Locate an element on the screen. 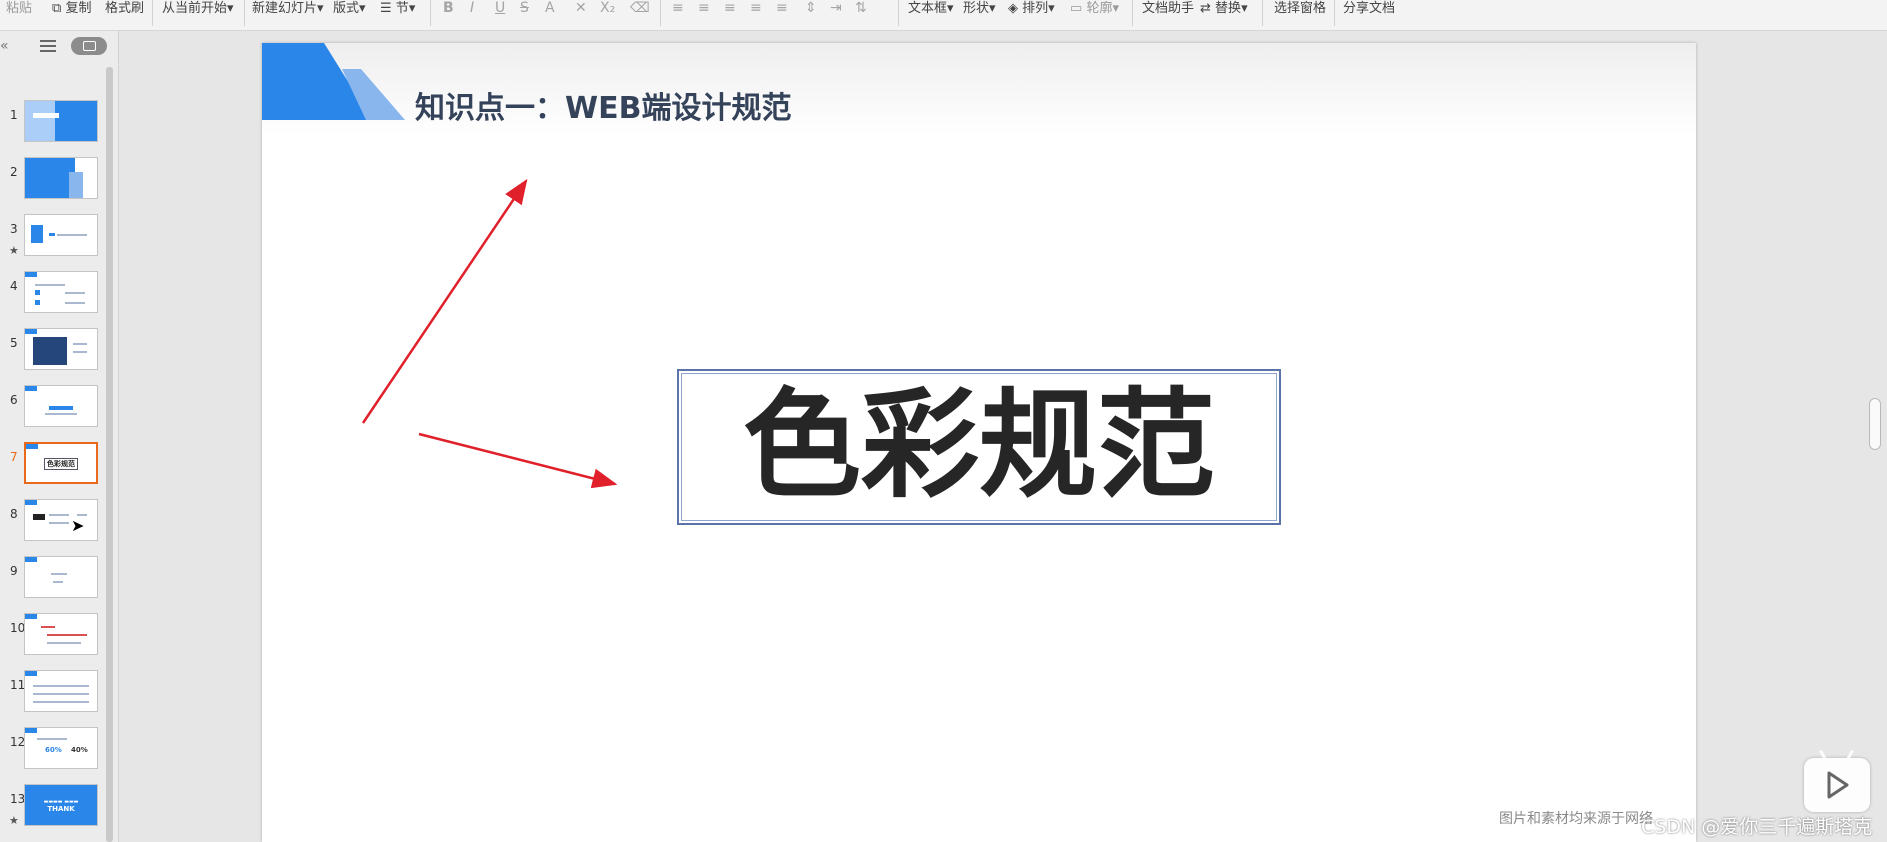 This screenshot has height=842, width=1887. textbox-label: 文本框 is located at coordinates (928, 8).